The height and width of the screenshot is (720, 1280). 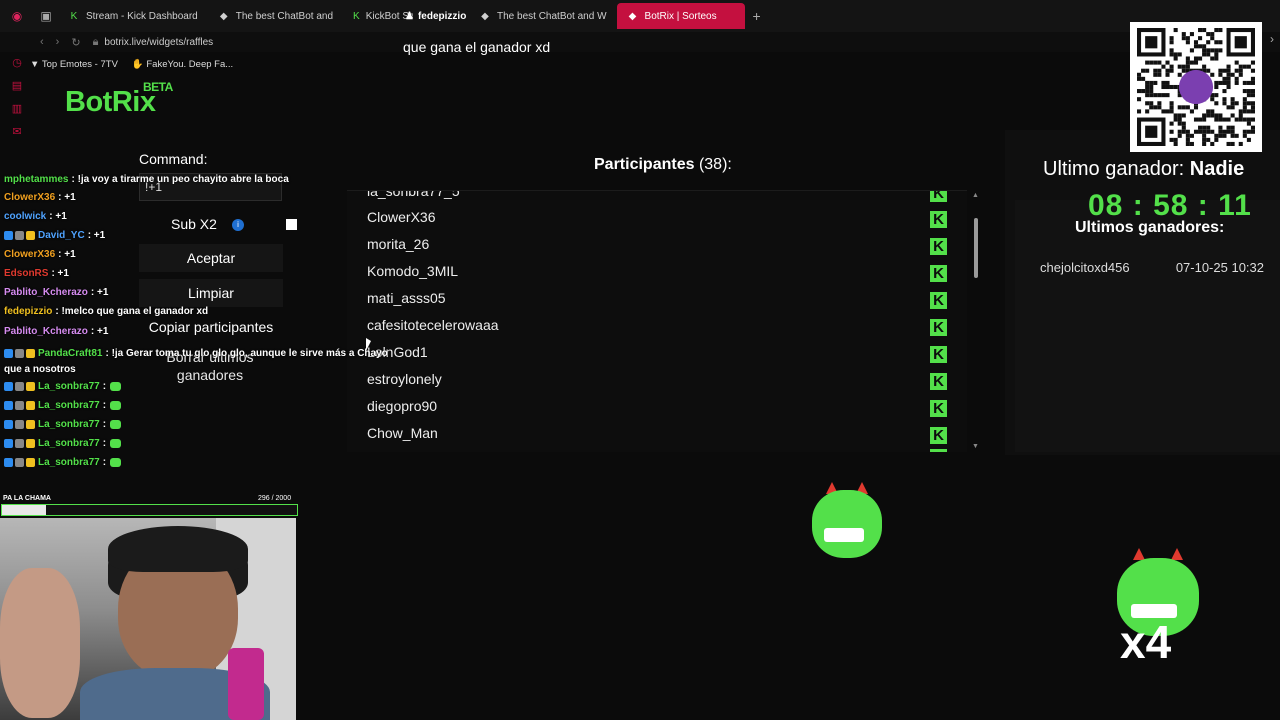 I want to click on sidebar-toggle-icon: ›, so click(x=1272, y=39).